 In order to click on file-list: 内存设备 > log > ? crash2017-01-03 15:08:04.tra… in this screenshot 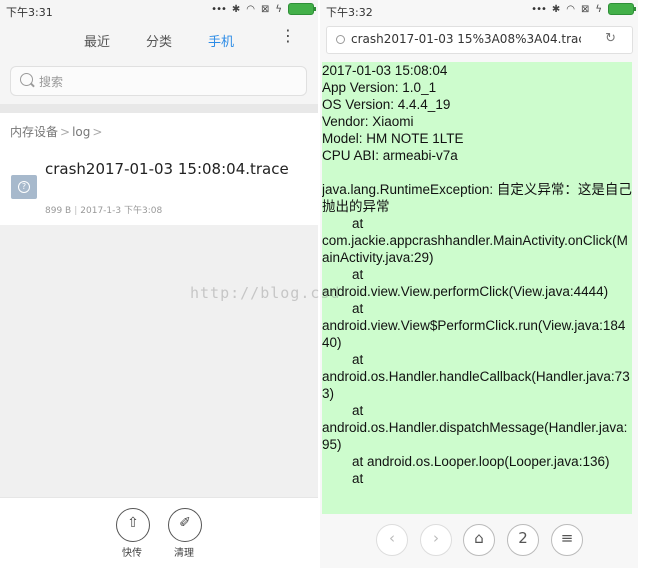, I will do `click(159, 169)`.